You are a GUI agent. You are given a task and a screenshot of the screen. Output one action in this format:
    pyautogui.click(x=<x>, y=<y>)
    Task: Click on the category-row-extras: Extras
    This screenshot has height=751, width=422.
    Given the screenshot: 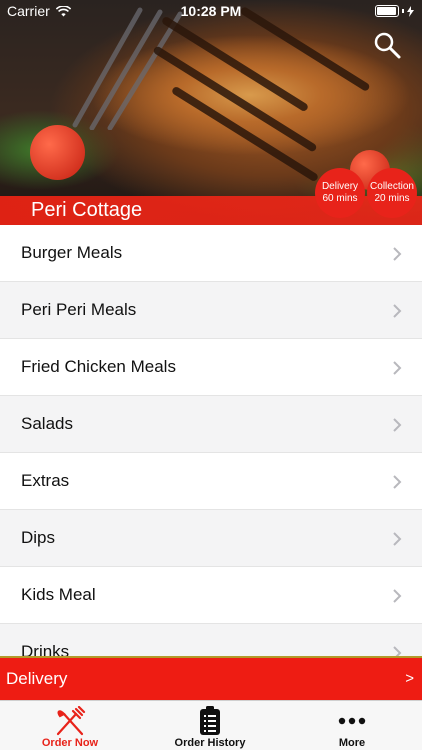 What is the action you would take?
    pyautogui.click(x=211, y=481)
    